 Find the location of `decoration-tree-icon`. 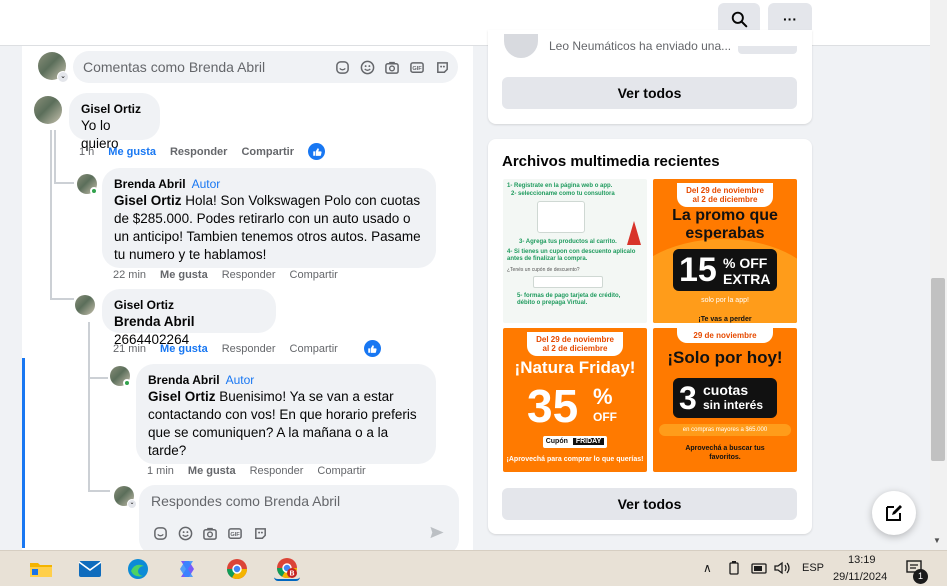

decoration-tree-icon is located at coordinates (634, 233).